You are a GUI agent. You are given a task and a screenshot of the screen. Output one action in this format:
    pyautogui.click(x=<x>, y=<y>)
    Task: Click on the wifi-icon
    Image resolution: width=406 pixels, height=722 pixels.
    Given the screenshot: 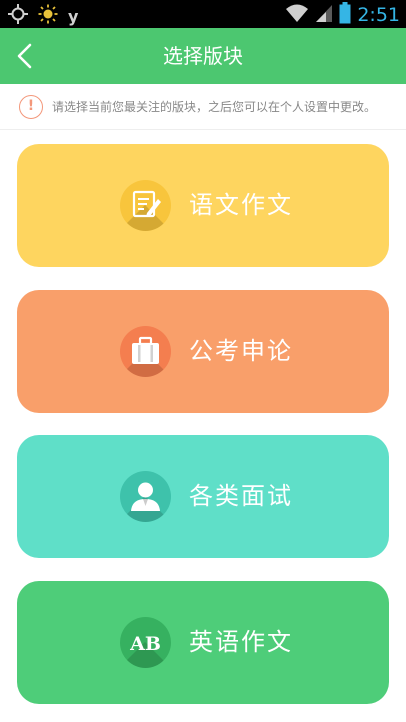 What is the action you would take?
    pyautogui.click(x=297, y=15)
    